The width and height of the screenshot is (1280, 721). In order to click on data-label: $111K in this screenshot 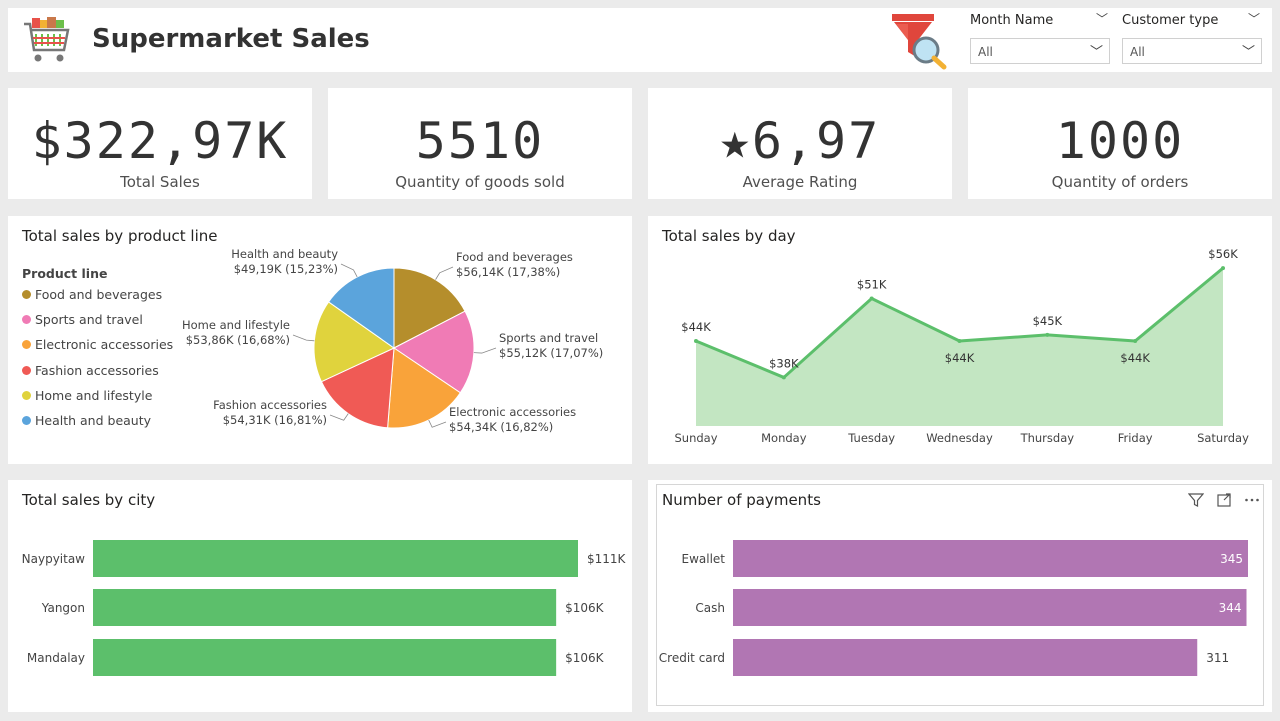, I will do `click(607, 559)`.